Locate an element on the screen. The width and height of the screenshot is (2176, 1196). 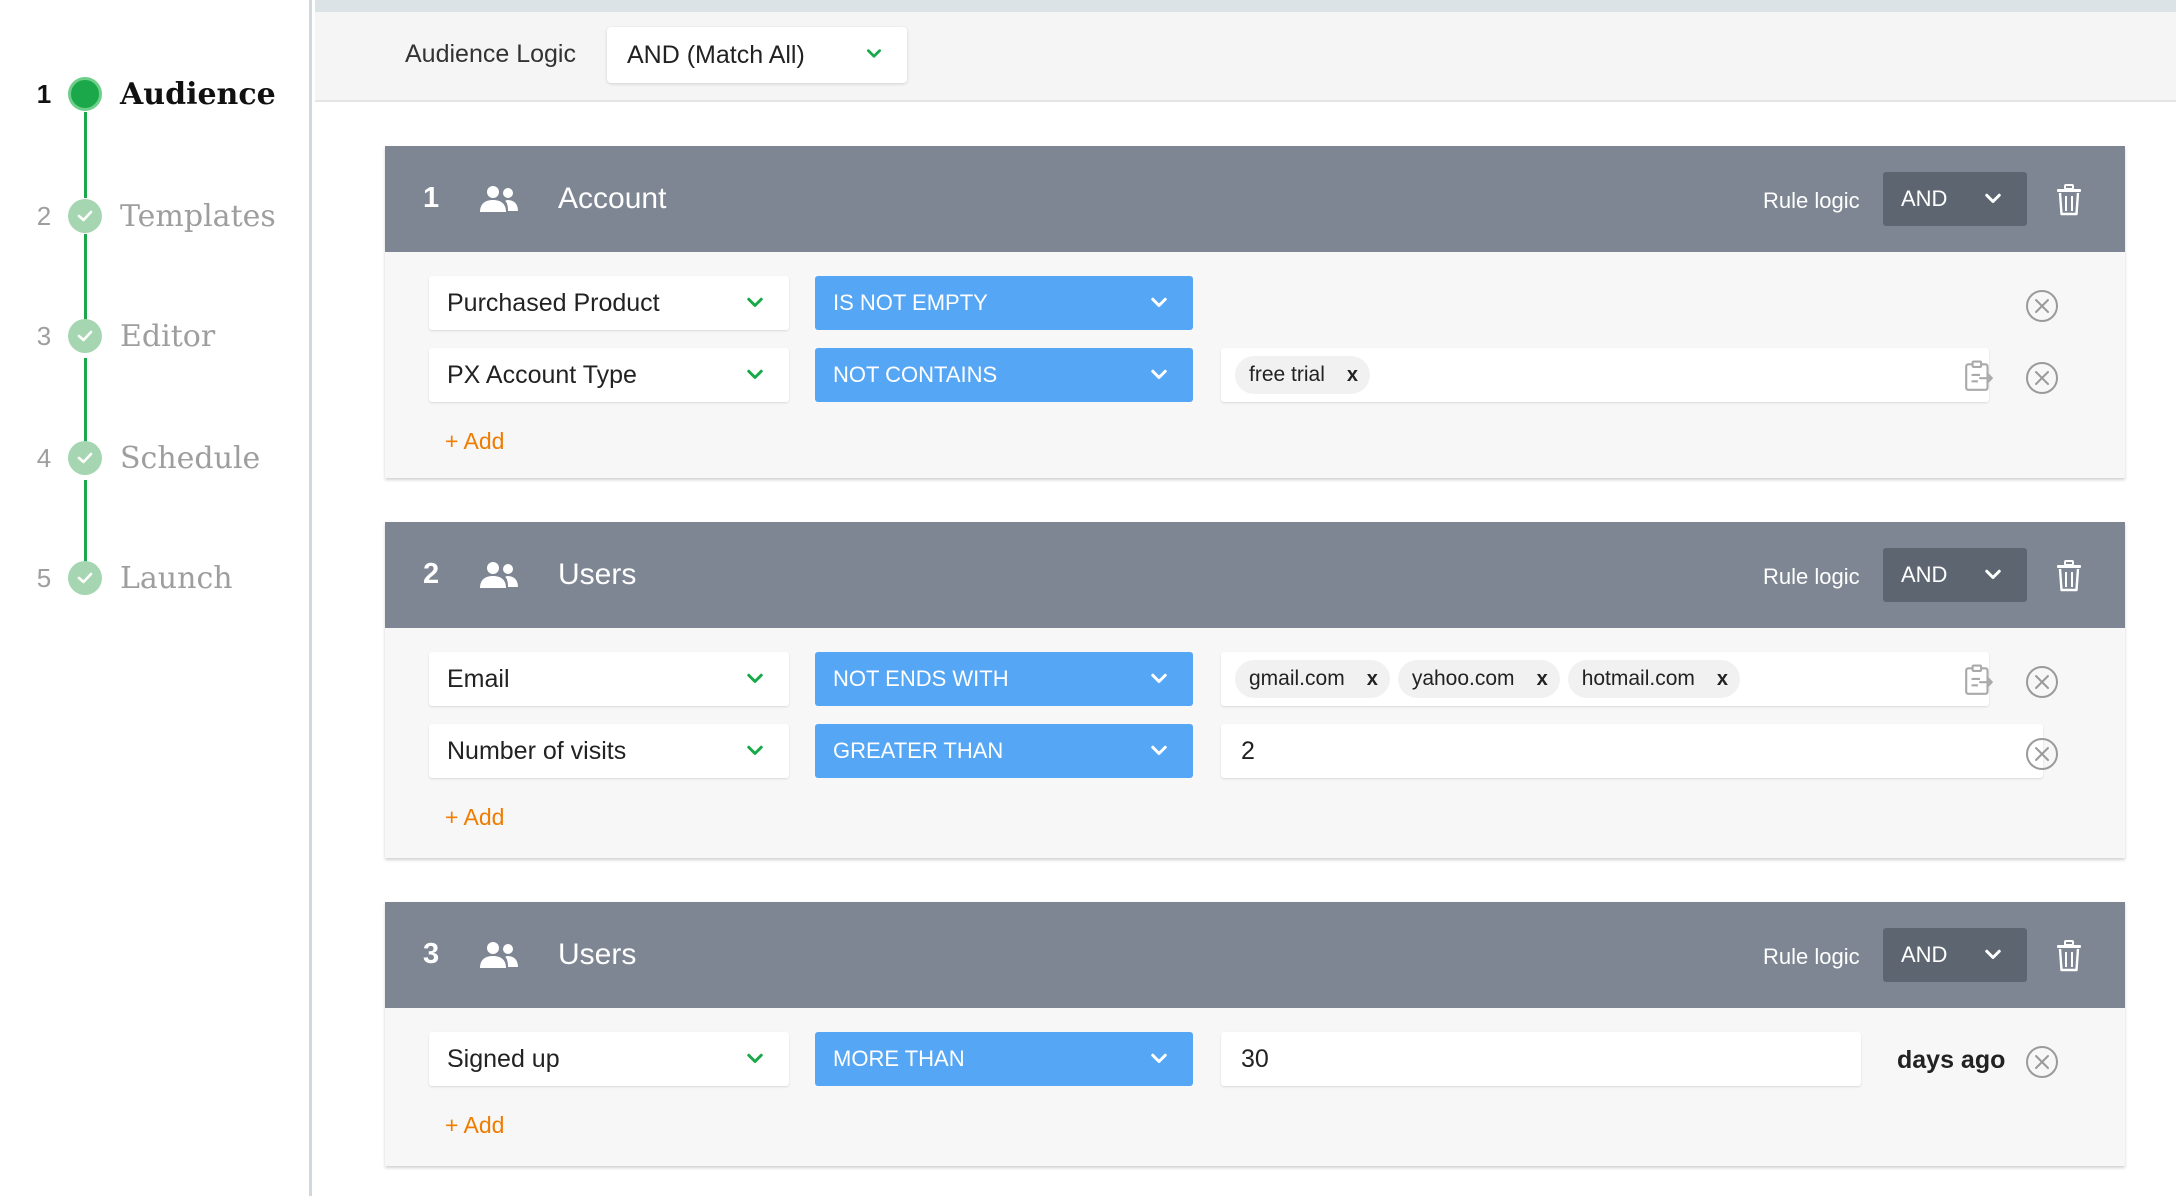
group-number: 1 is located at coordinates (431, 198).